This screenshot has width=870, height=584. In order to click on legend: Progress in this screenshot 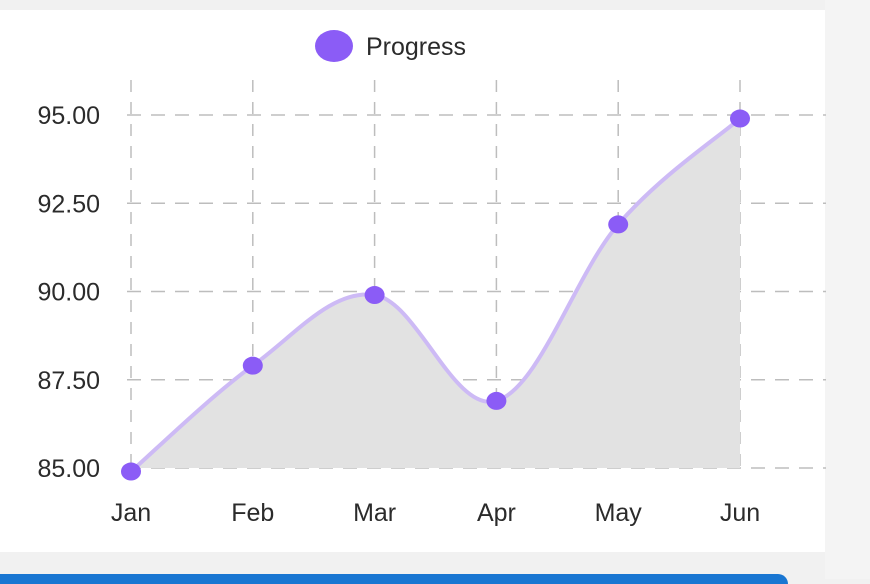, I will do `click(390, 46)`.